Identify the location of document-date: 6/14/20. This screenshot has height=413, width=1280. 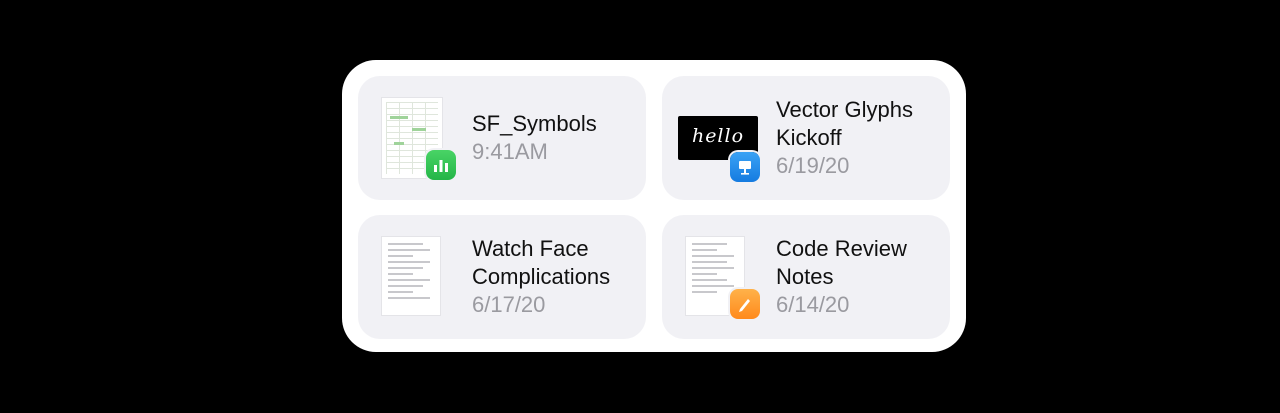
(813, 304).